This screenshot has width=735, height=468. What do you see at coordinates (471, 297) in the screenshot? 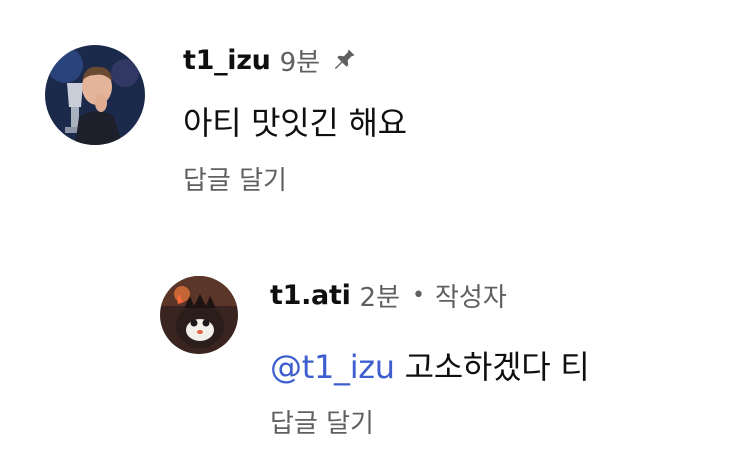
I see `creator-badge: 작성자` at bounding box center [471, 297].